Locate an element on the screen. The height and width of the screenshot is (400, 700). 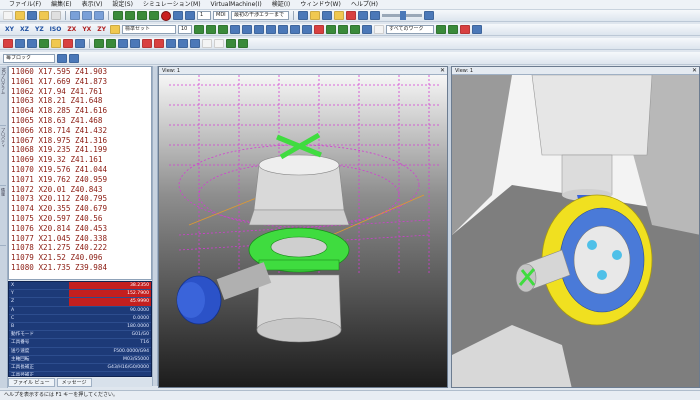
table-icon is located at coordinates (363, 15).